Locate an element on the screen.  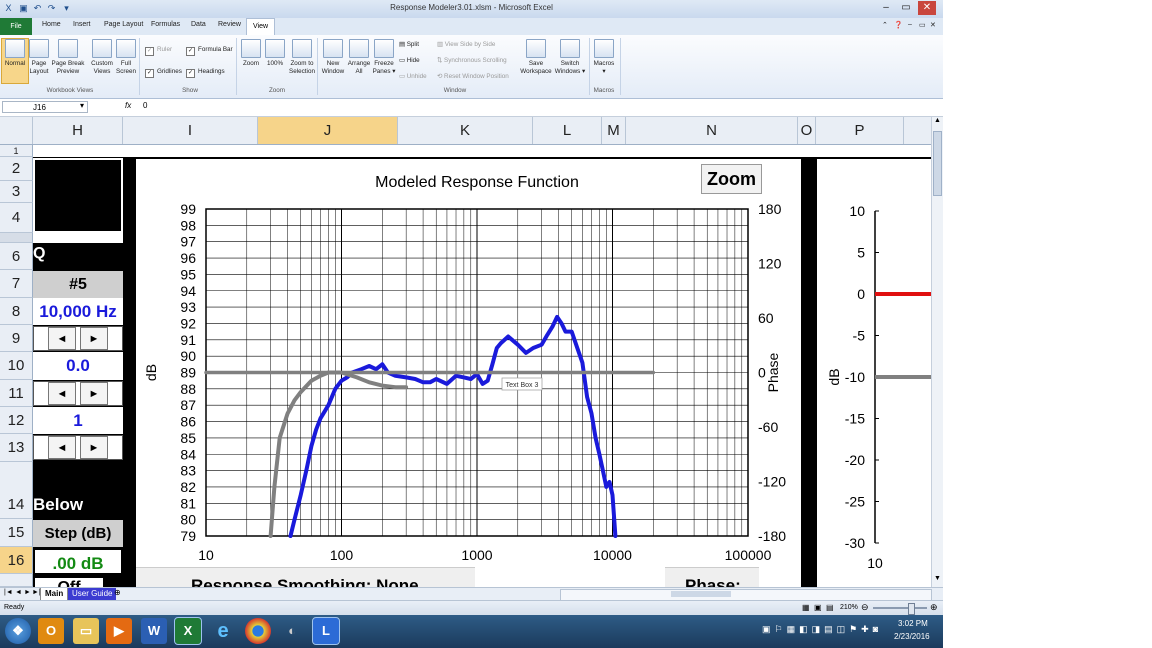
outlook-icon: O is located at coordinates (51, 631).